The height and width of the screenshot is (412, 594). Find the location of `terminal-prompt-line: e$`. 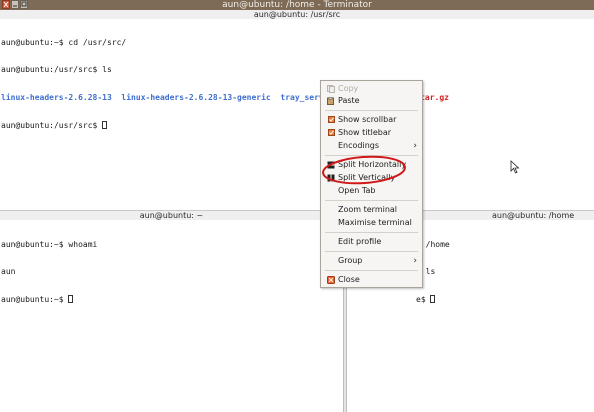

terminal-prompt-line: e$ is located at coordinates (433, 299).